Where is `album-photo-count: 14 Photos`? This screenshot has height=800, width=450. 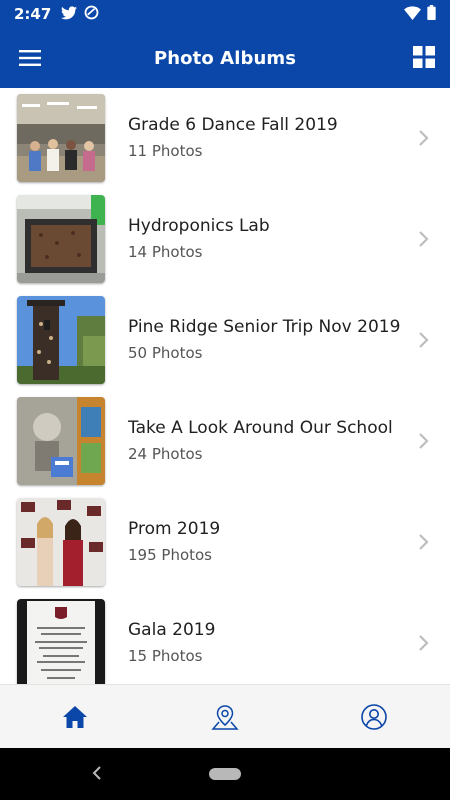 album-photo-count: 14 Photos is located at coordinates (165, 252).